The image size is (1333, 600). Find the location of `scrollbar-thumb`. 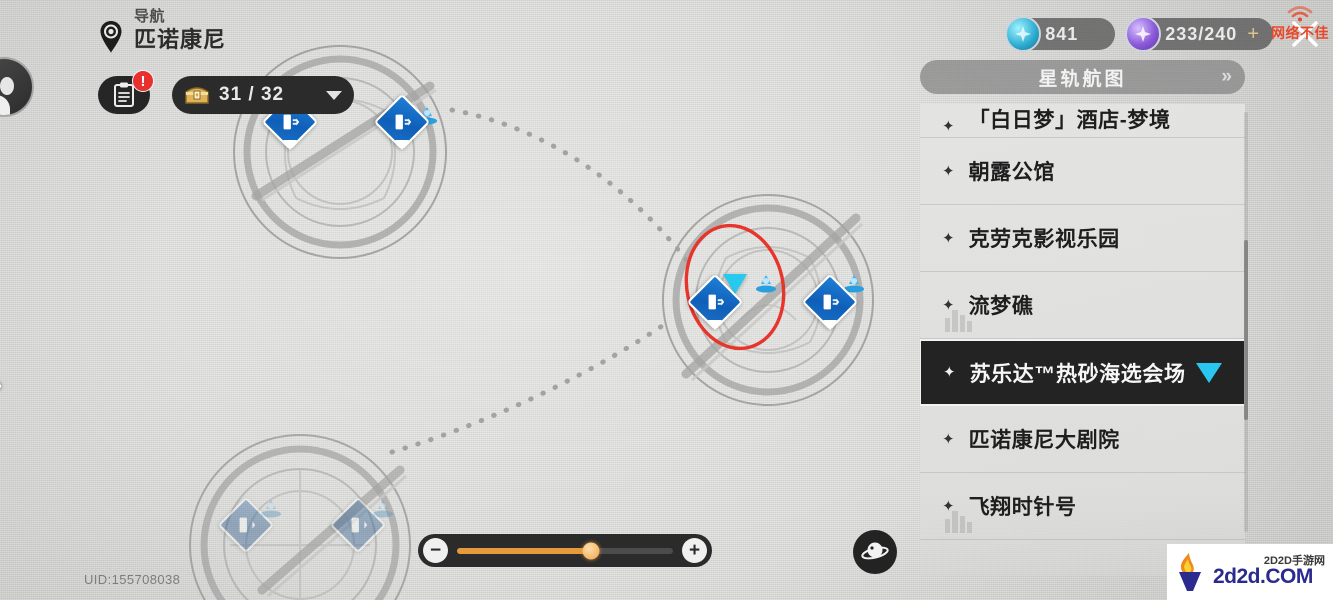

scrollbar-thumb is located at coordinates (1246, 330).